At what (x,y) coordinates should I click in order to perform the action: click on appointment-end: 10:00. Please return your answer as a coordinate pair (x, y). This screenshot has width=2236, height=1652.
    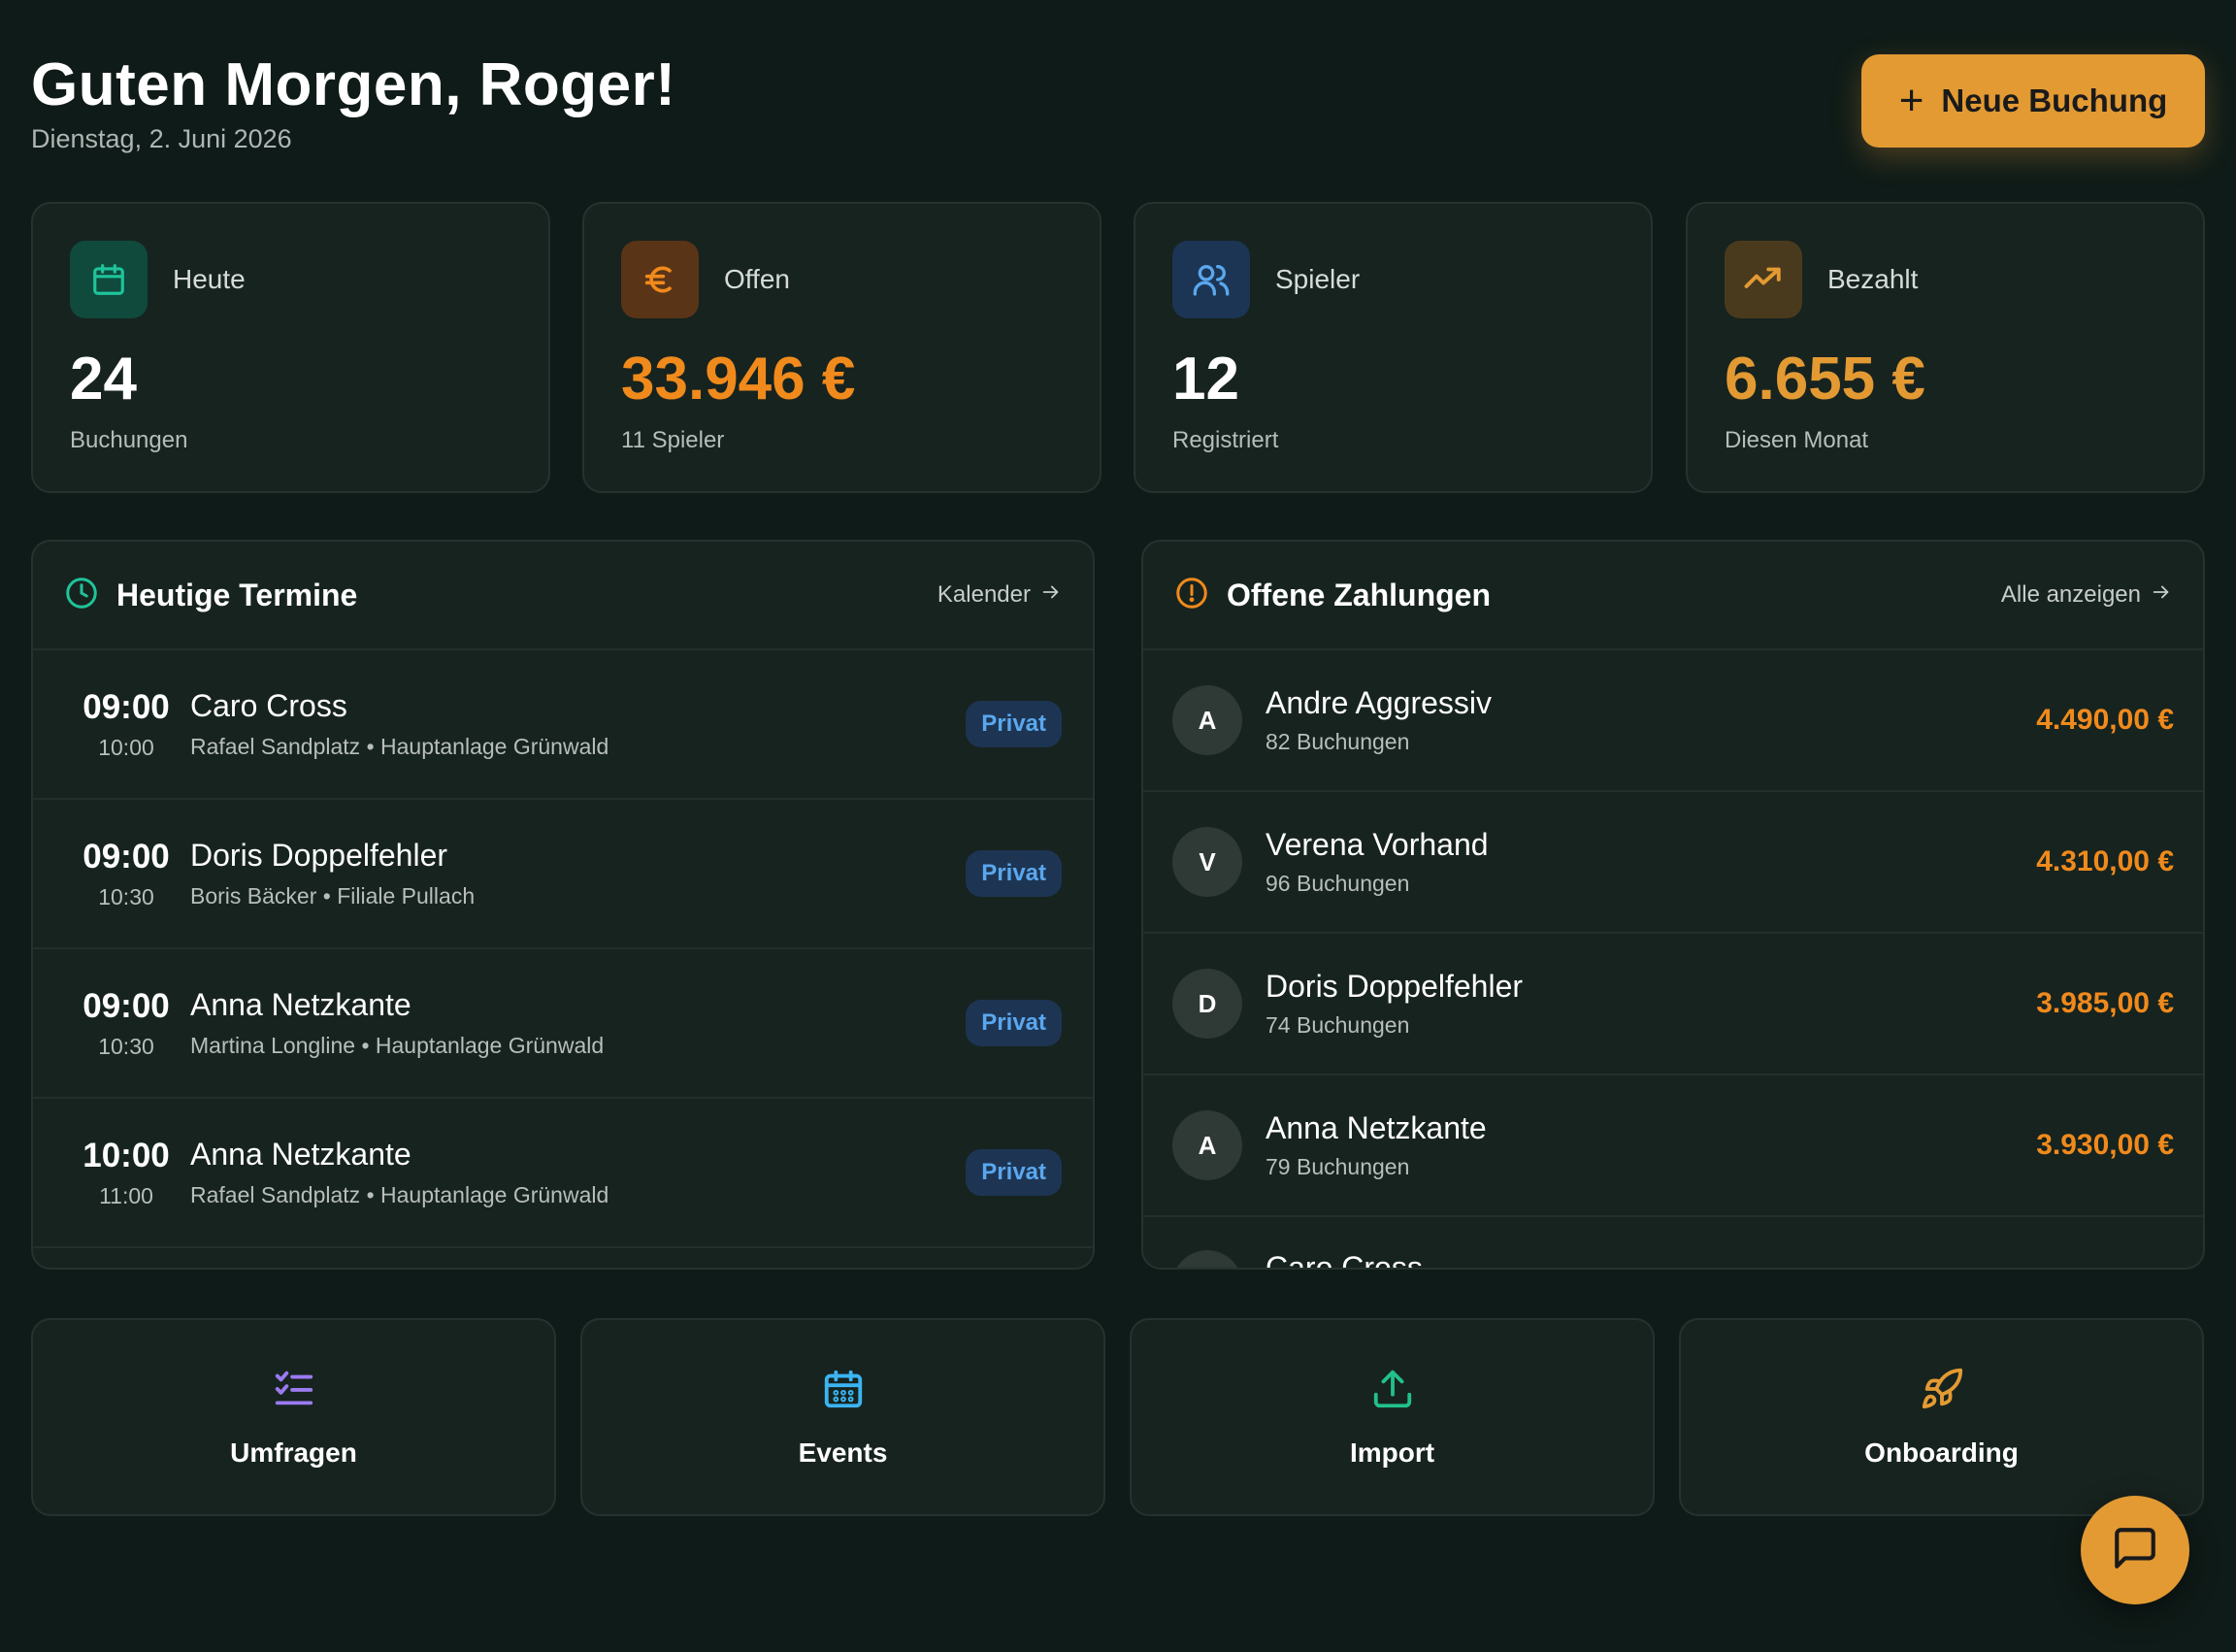
    Looking at the image, I should click on (126, 747).